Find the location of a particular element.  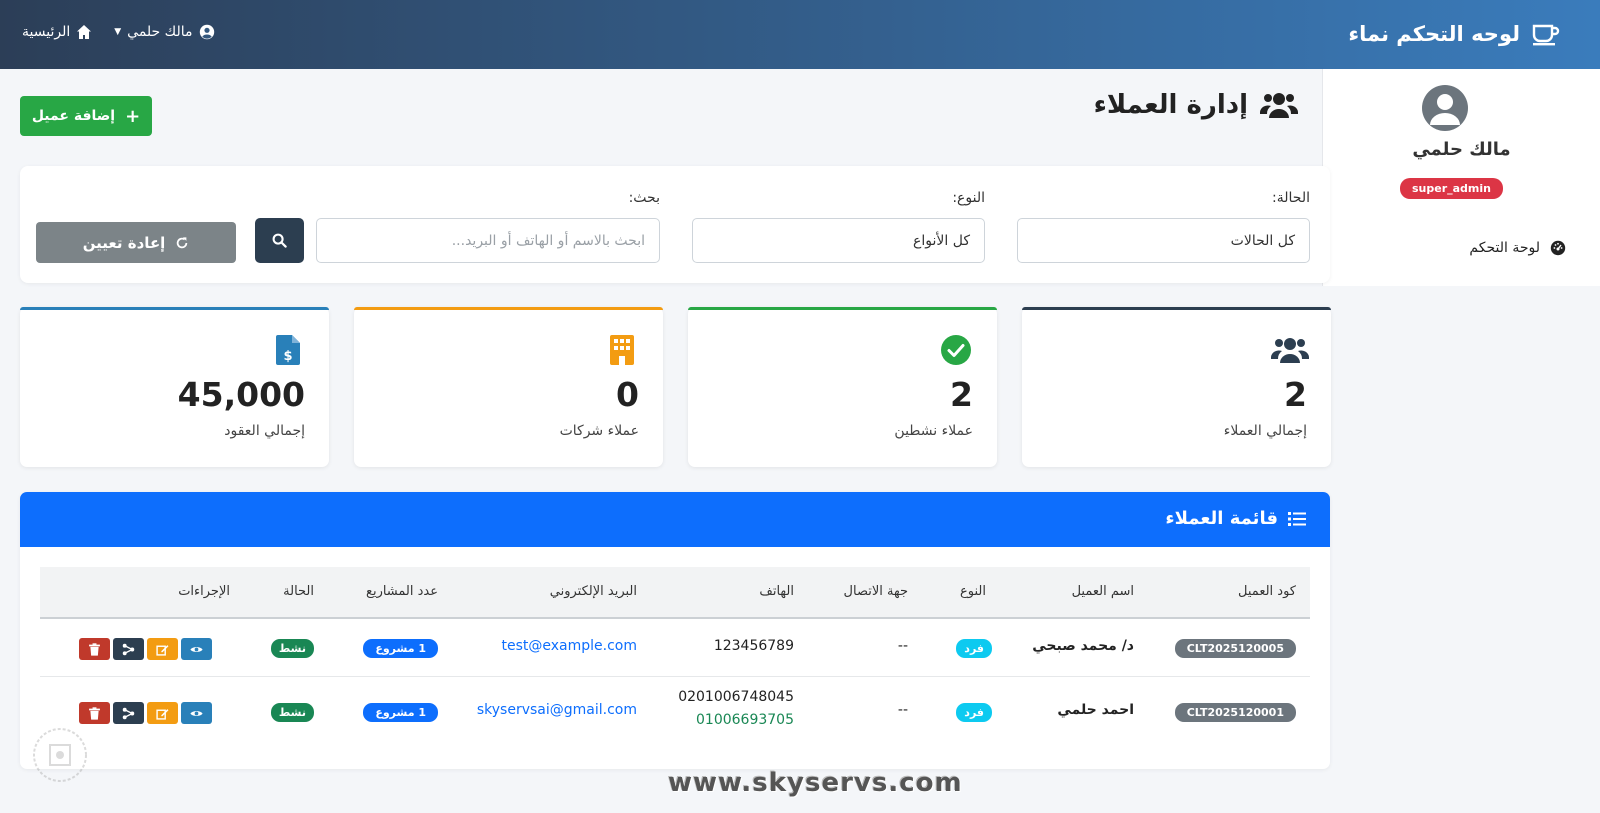

client-phone: 123456789 is located at coordinates (753, 646).